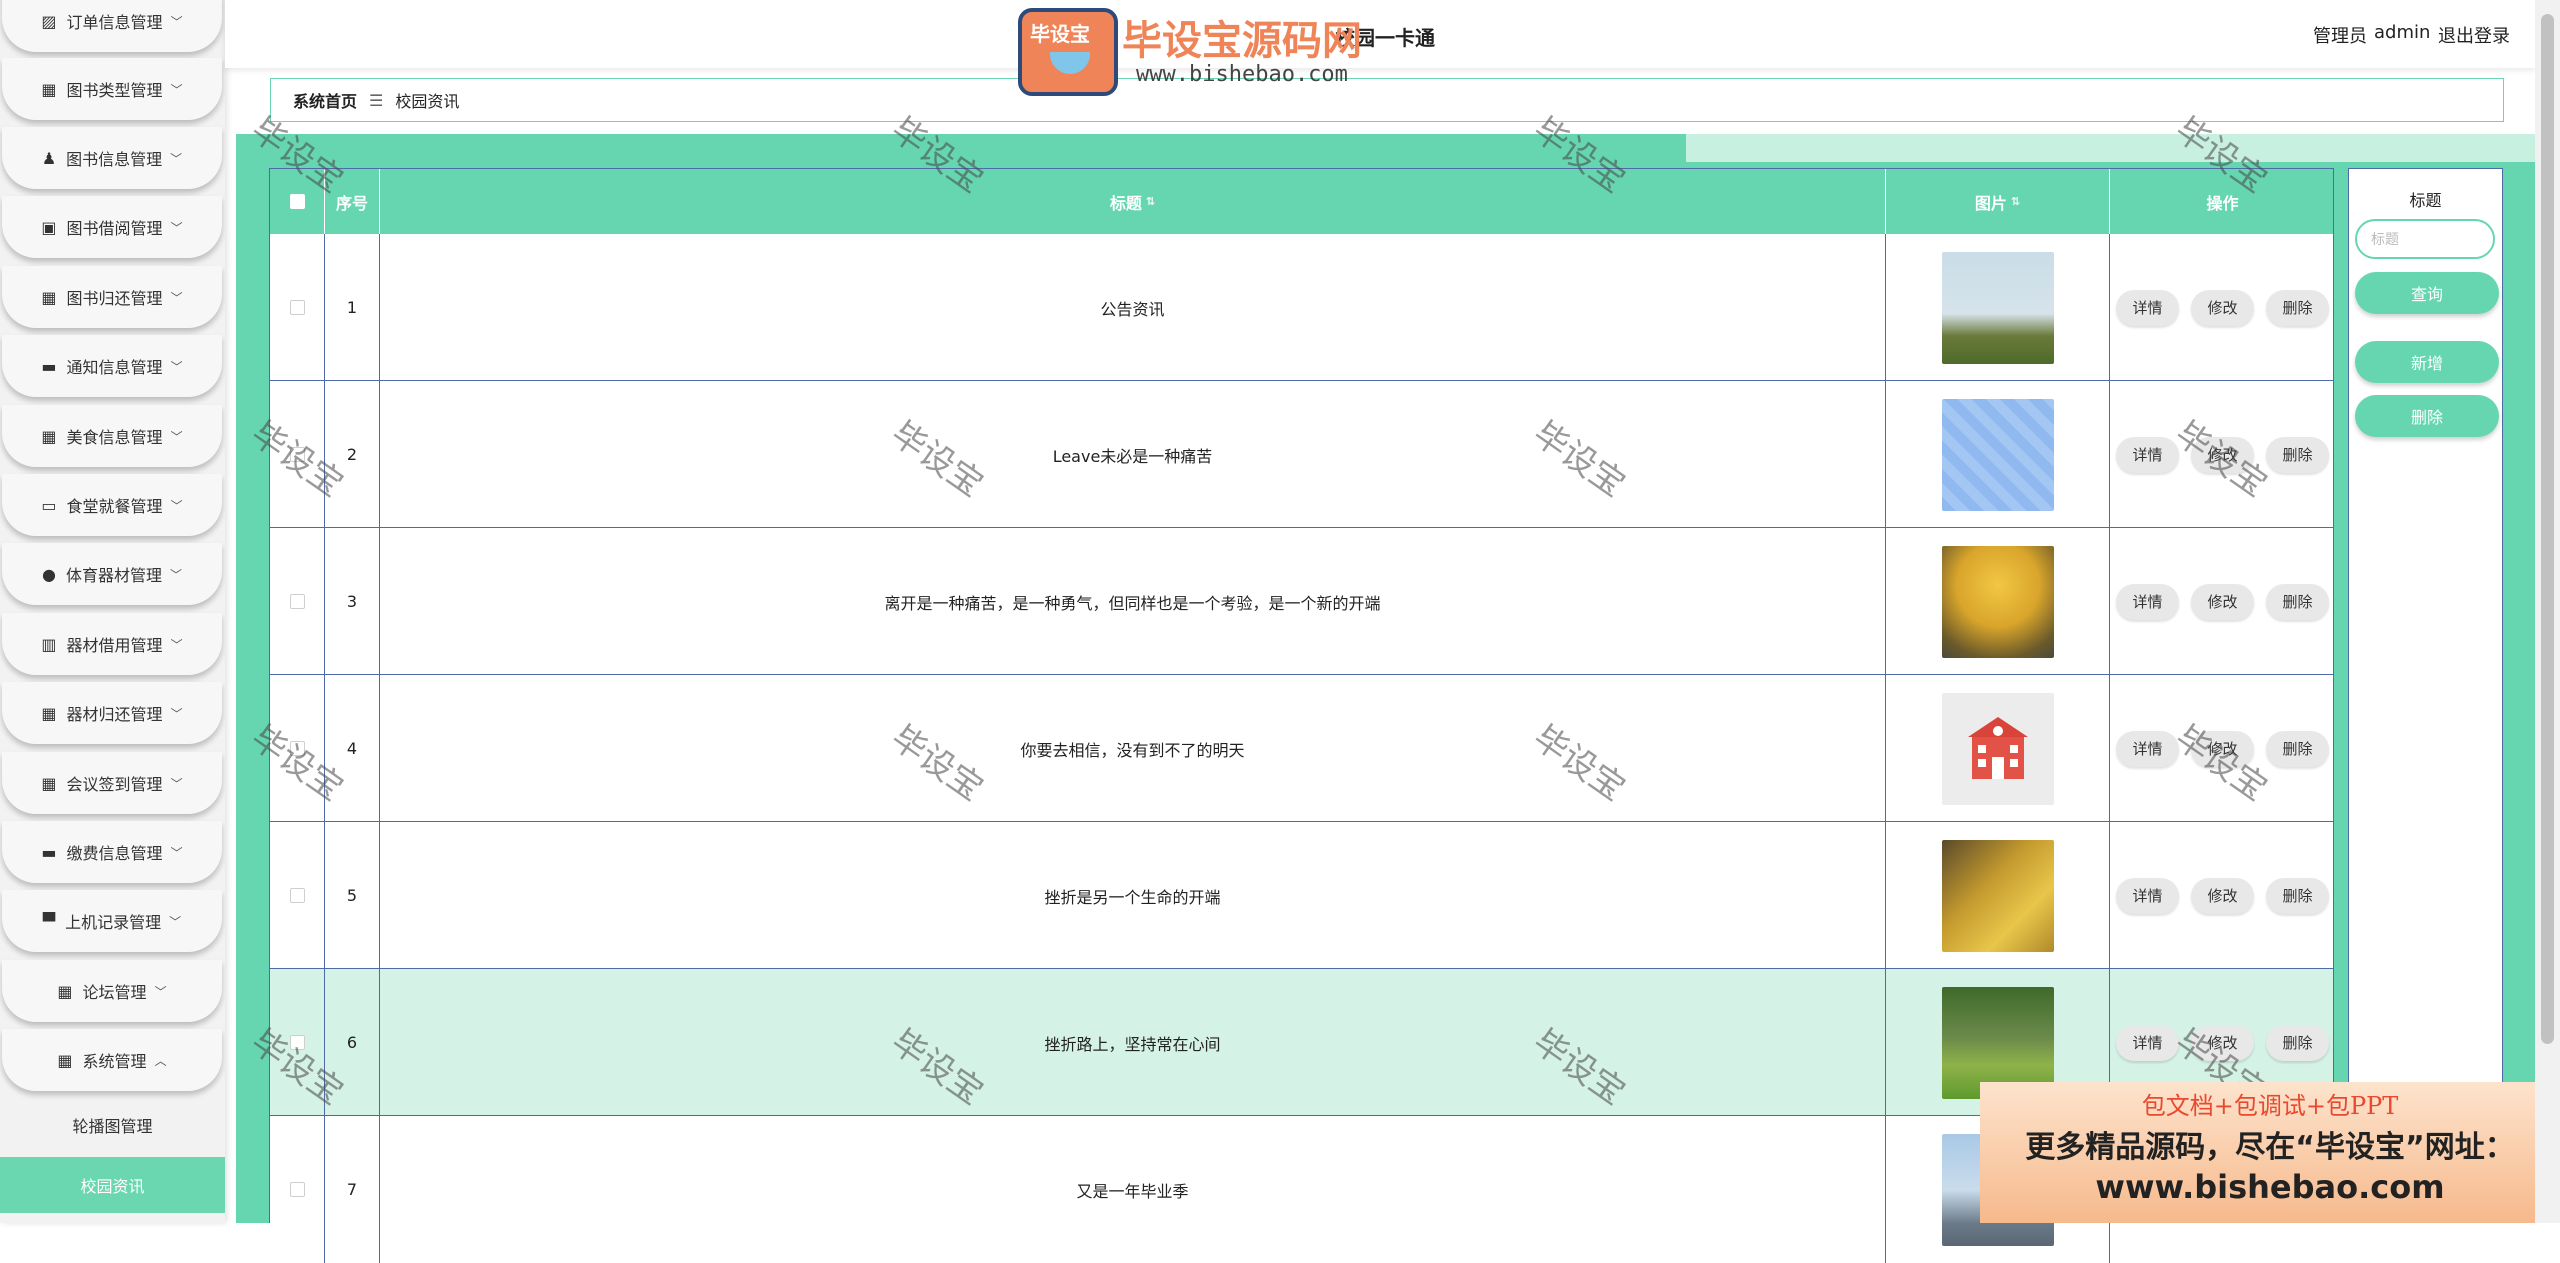  Describe the element at coordinates (112, 991) in the screenshot. I see `sidebar-item-forum: ▦ 论坛管理 ﹀` at that location.